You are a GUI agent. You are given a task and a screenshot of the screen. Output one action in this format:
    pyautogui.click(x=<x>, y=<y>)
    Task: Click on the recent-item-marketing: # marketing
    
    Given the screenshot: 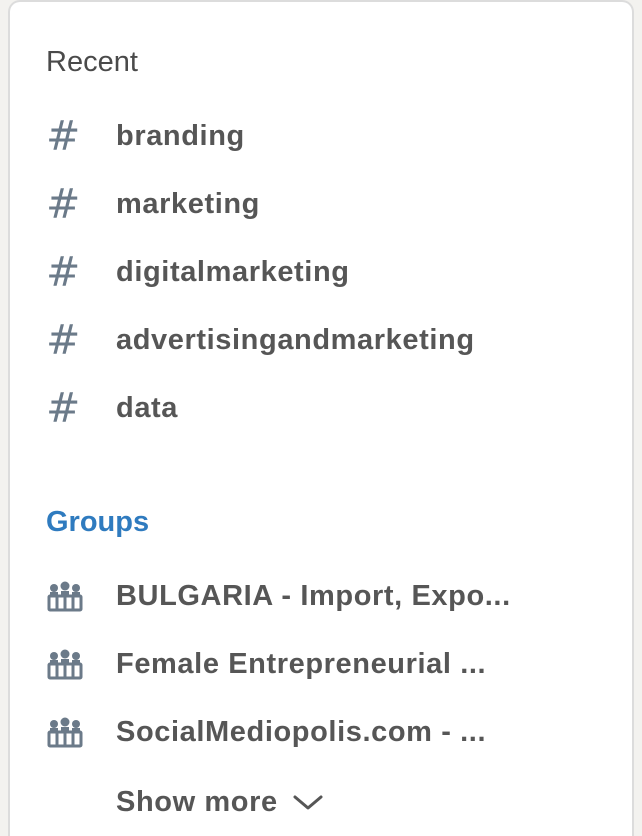 What is the action you would take?
    pyautogui.click(x=321, y=204)
    